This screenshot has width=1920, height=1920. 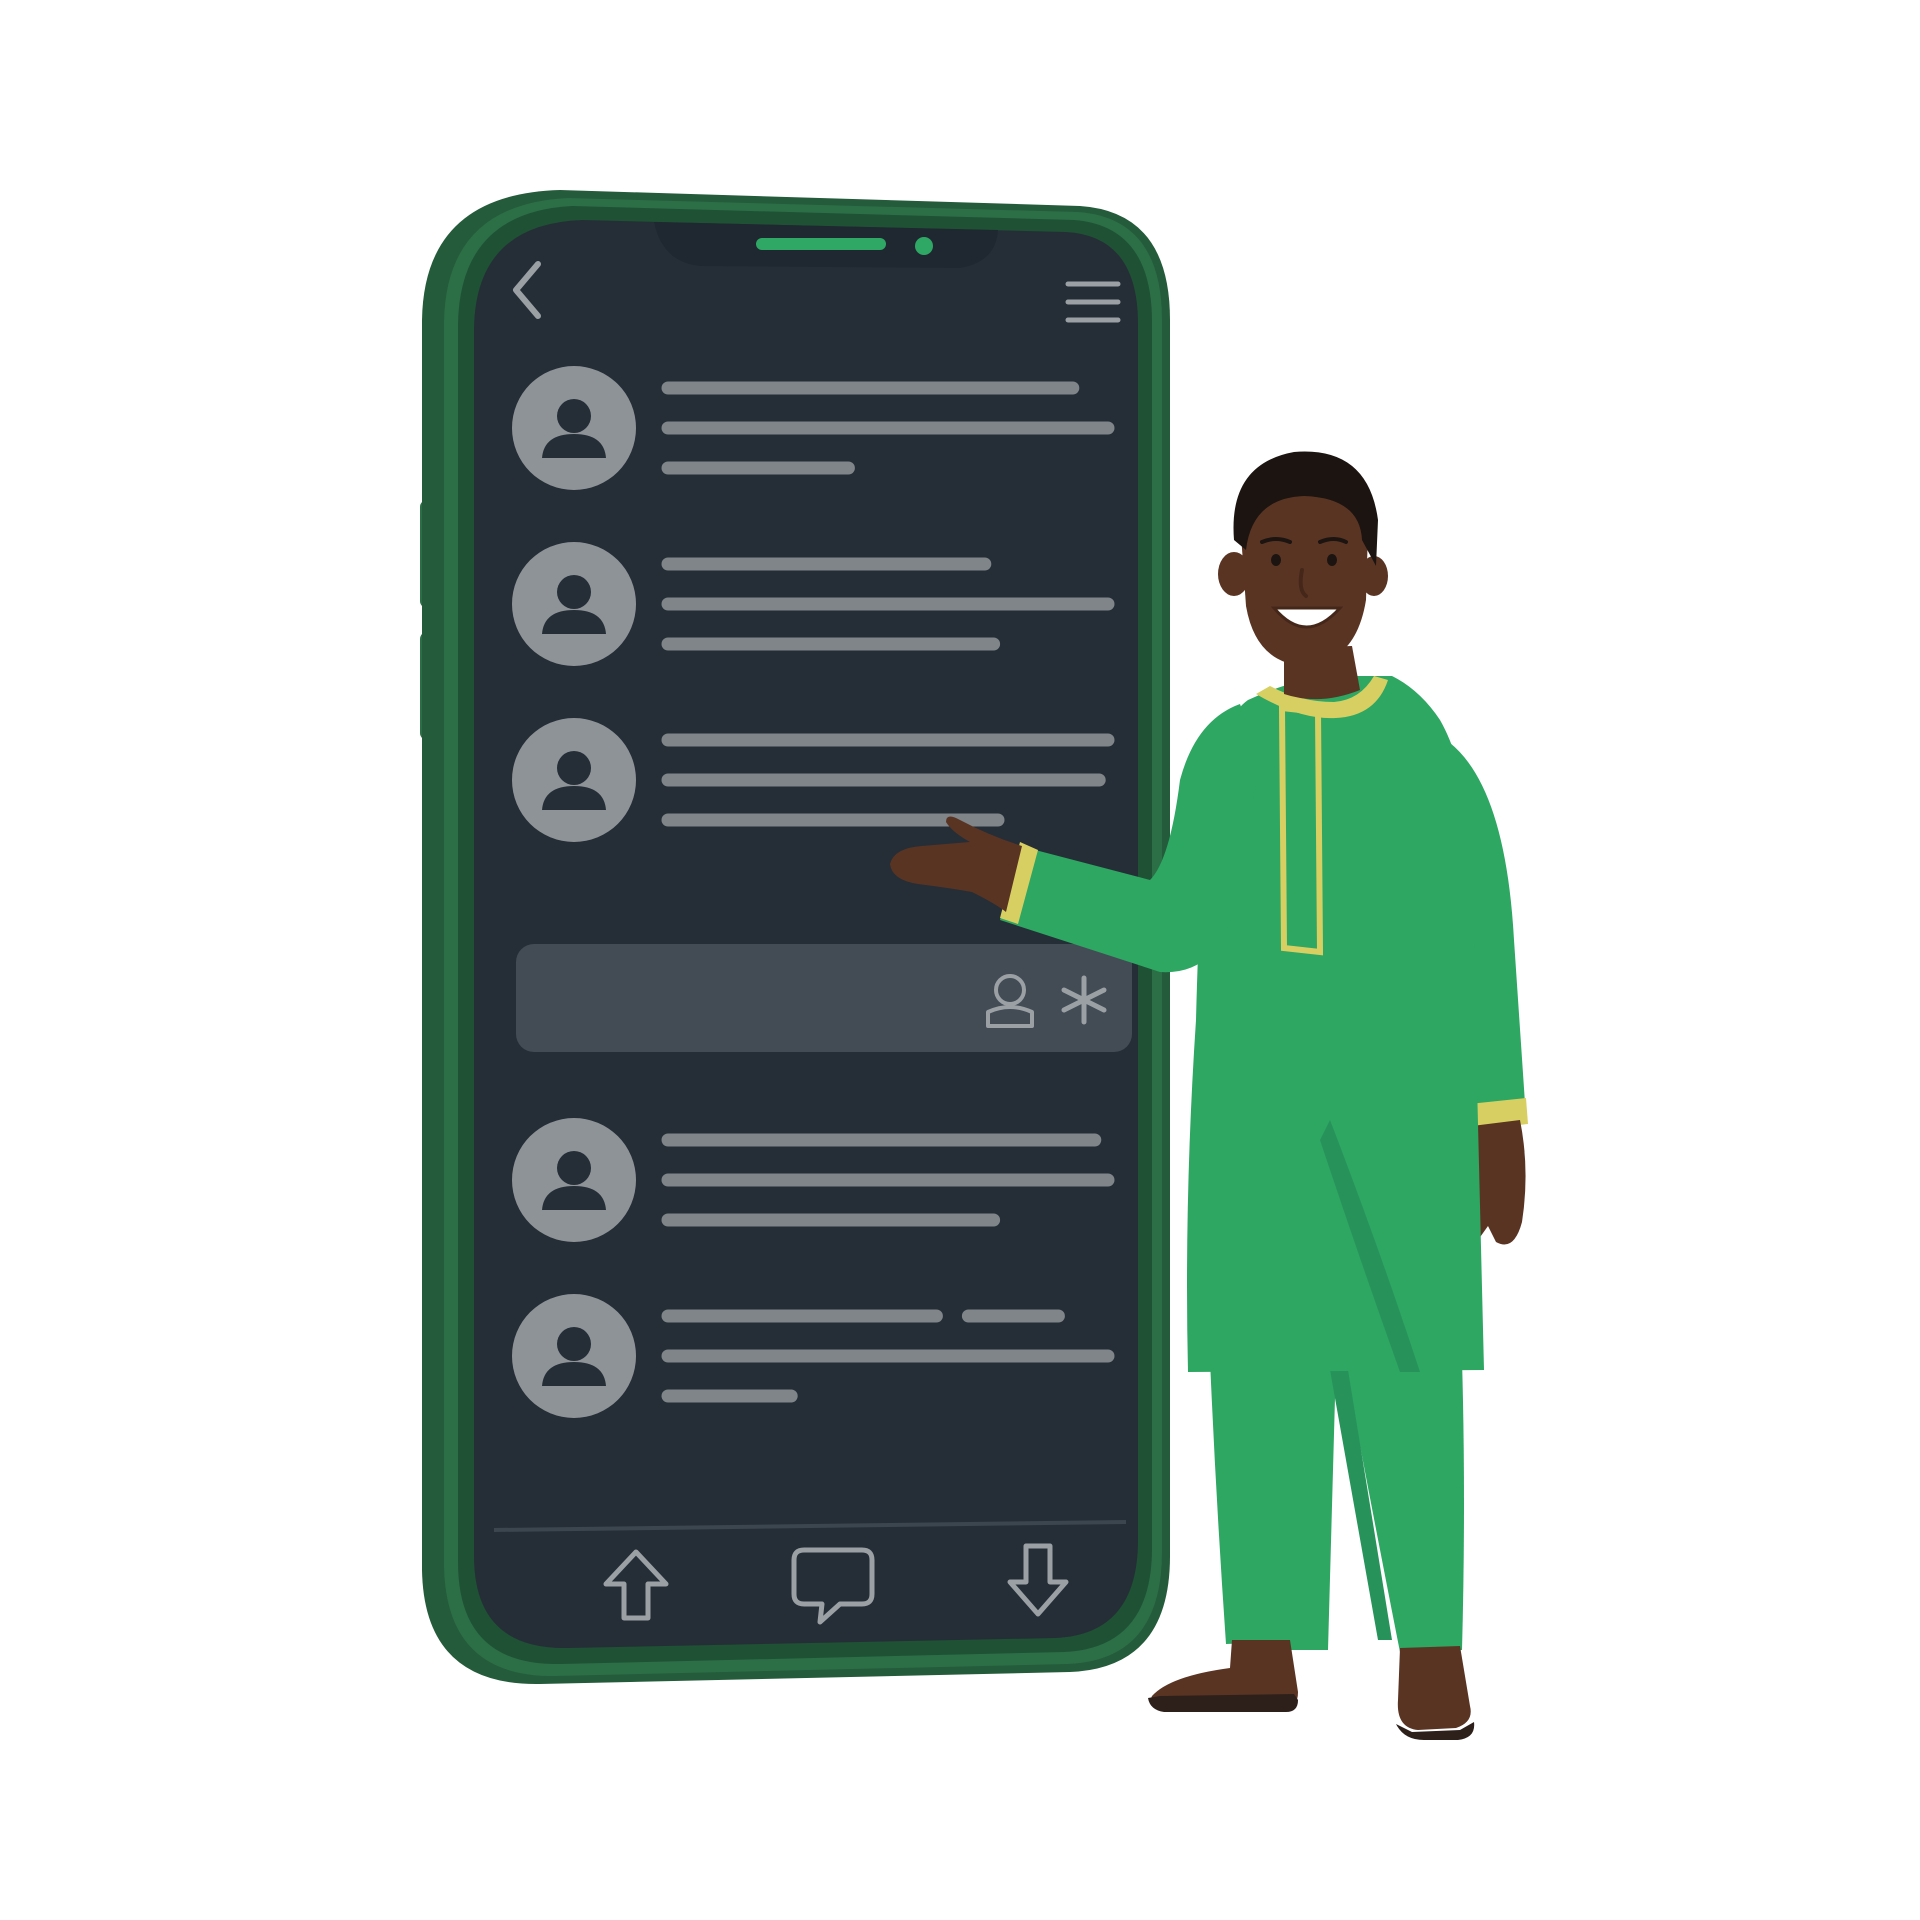 I want to click on phone-camera, so click(x=924, y=246).